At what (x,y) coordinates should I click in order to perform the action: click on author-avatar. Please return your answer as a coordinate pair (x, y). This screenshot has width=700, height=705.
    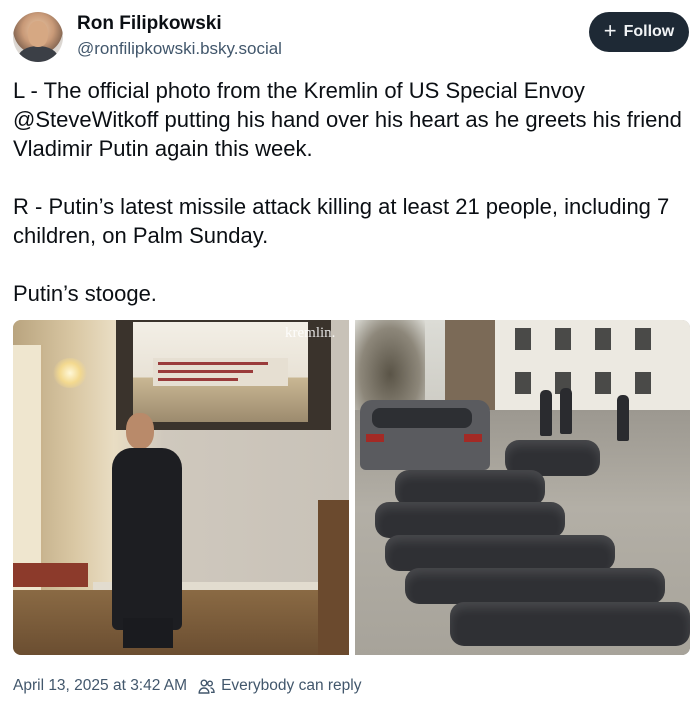
    Looking at the image, I should click on (38, 37).